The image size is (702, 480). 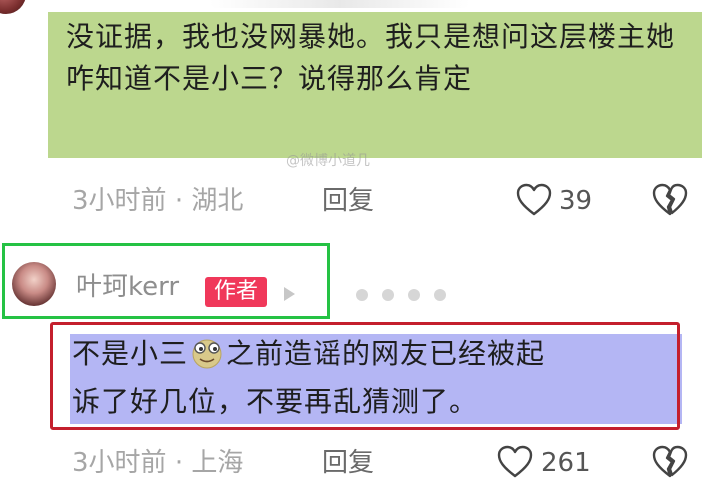 I want to click on faint-header-strip, so click(x=340, y=4).